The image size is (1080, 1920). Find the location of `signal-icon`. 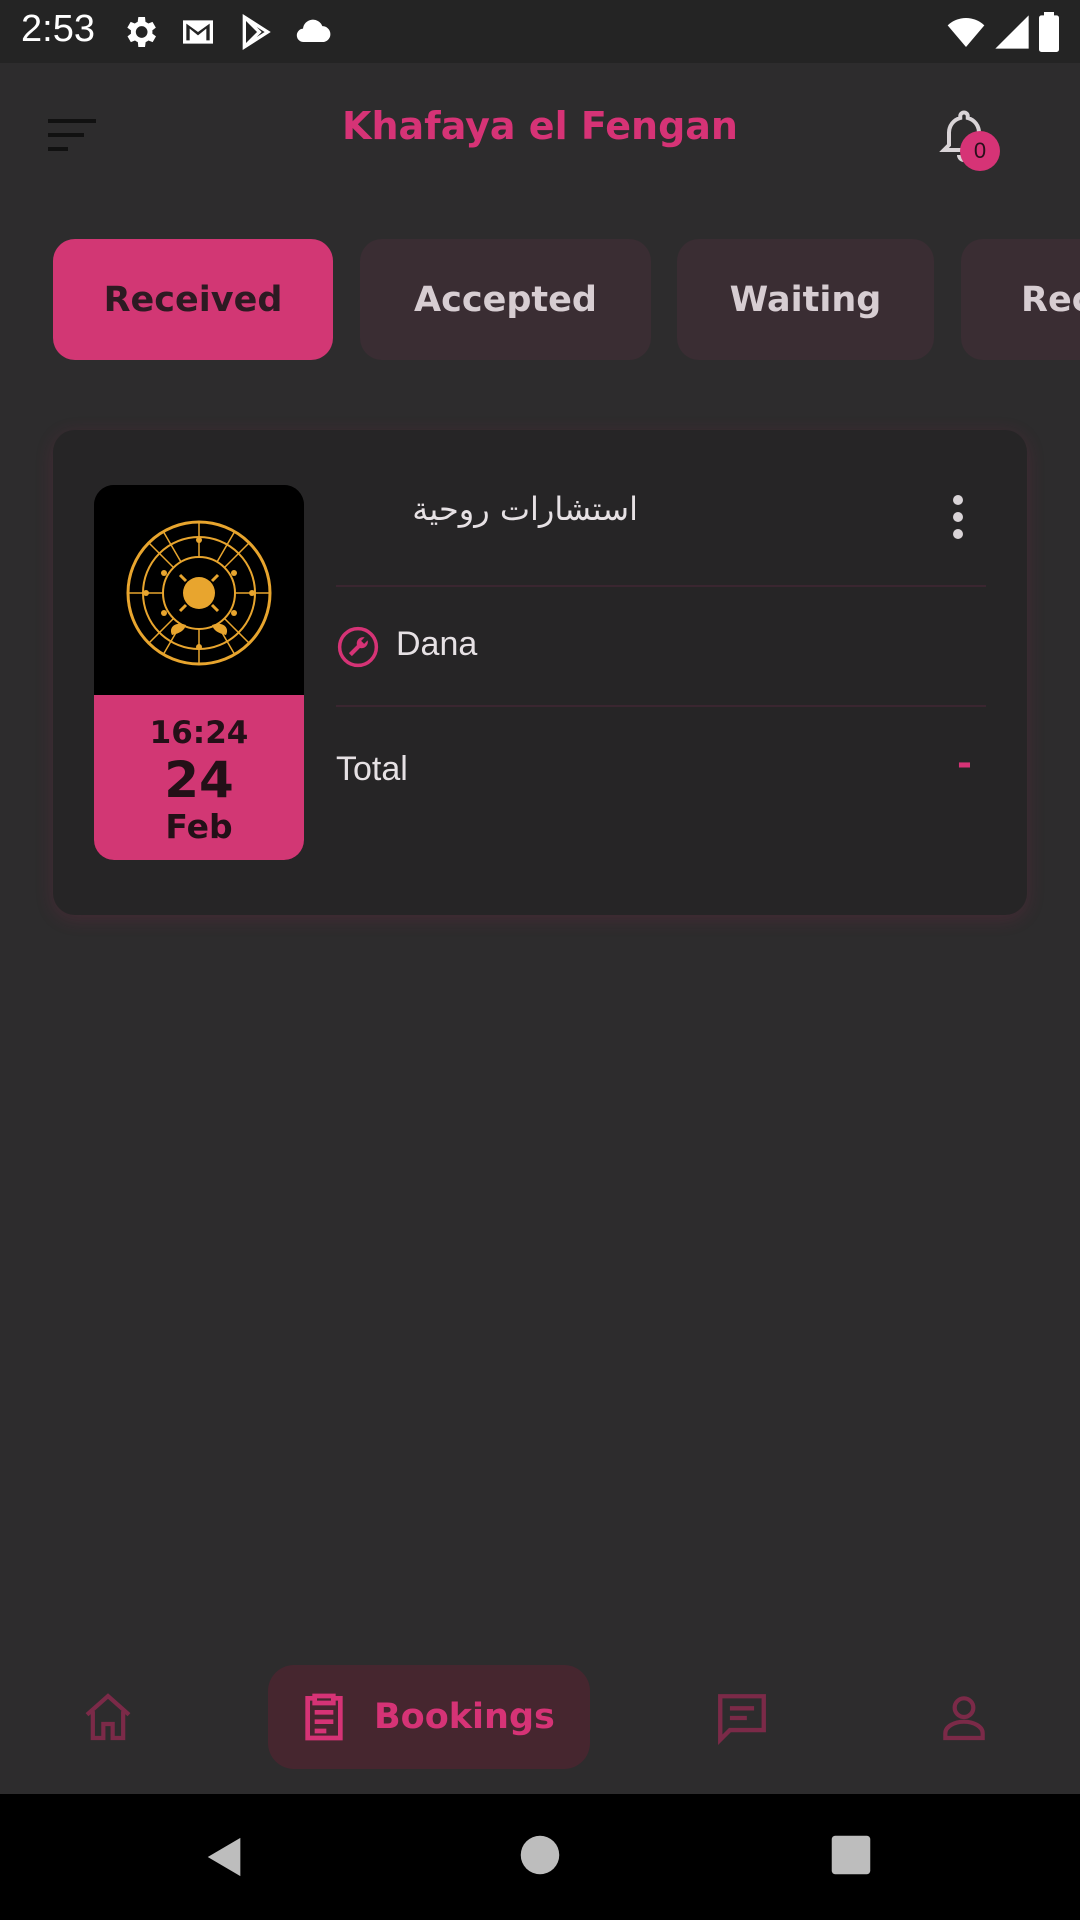

signal-icon is located at coordinates (1012, 32).